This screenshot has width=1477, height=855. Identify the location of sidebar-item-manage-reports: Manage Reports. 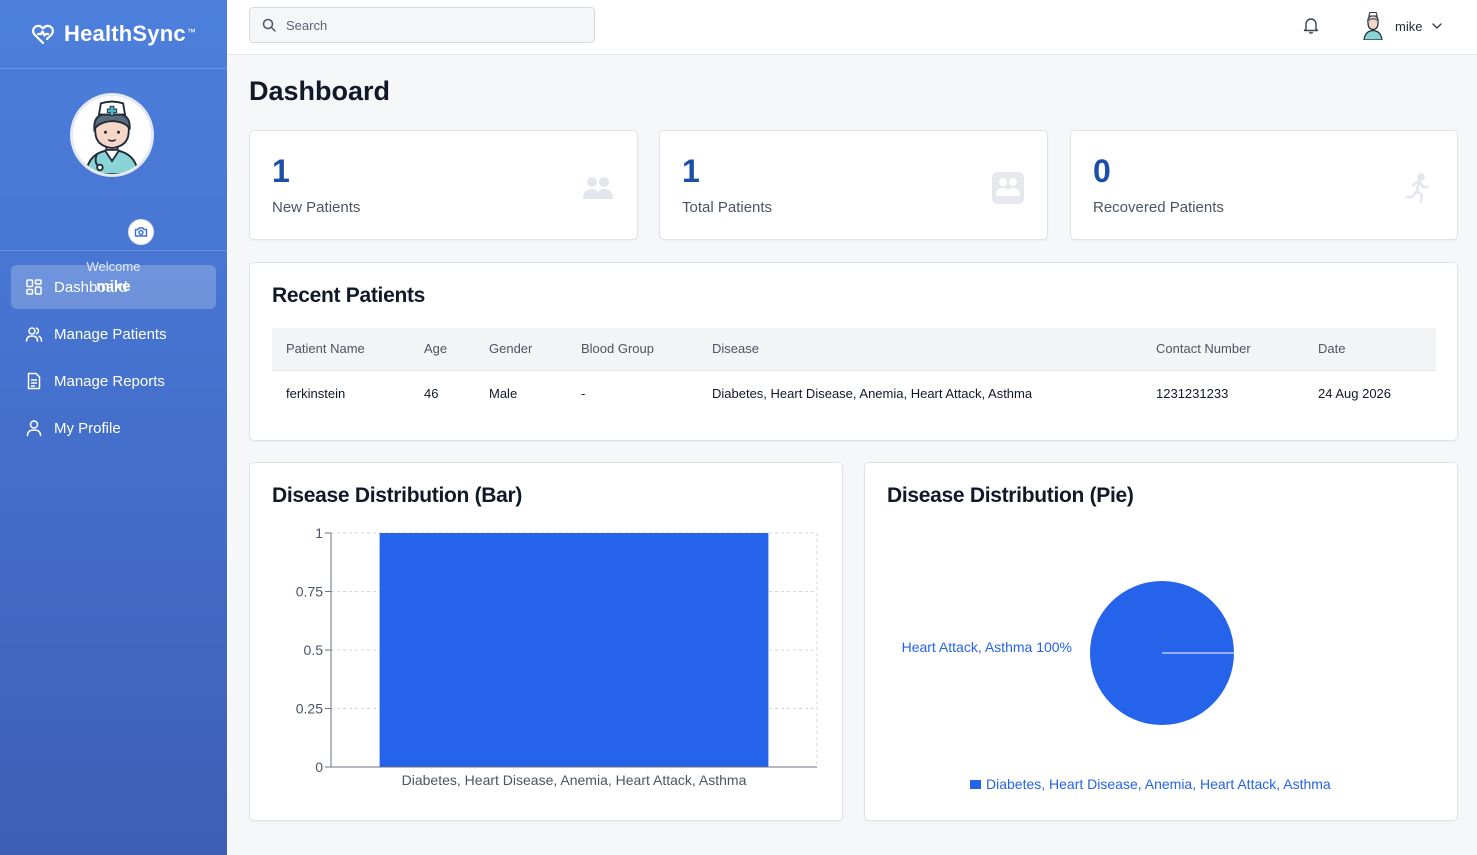
(113, 381).